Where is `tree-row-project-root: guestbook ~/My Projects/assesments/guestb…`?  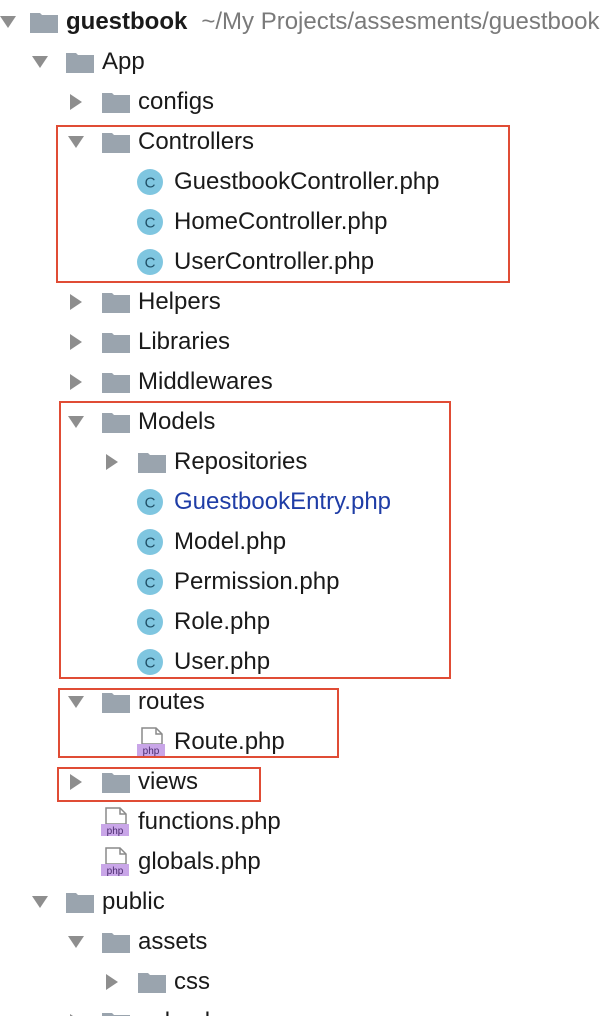
tree-row-project-root: guestbook ~/My Projects/assesments/guestb… is located at coordinates (302, 22).